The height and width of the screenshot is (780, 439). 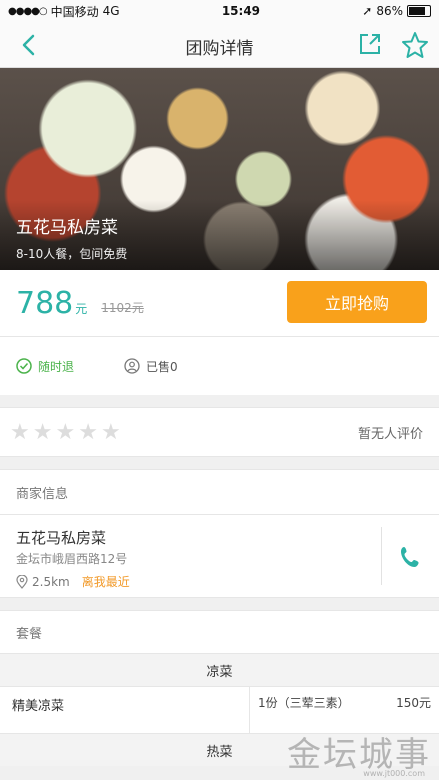 I want to click on deal-description: 8-10人餐，包间免费, so click(x=72, y=254).